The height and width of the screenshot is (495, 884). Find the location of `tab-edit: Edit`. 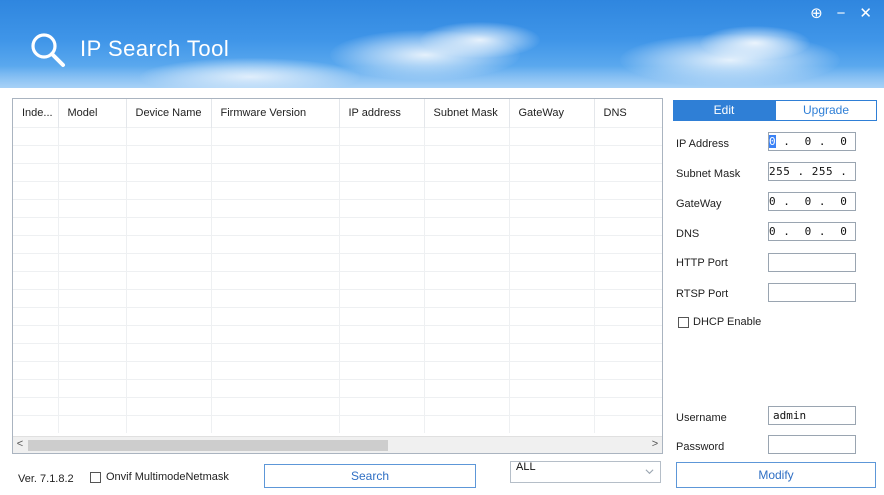

tab-edit: Edit is located at coordinates (724, 110).